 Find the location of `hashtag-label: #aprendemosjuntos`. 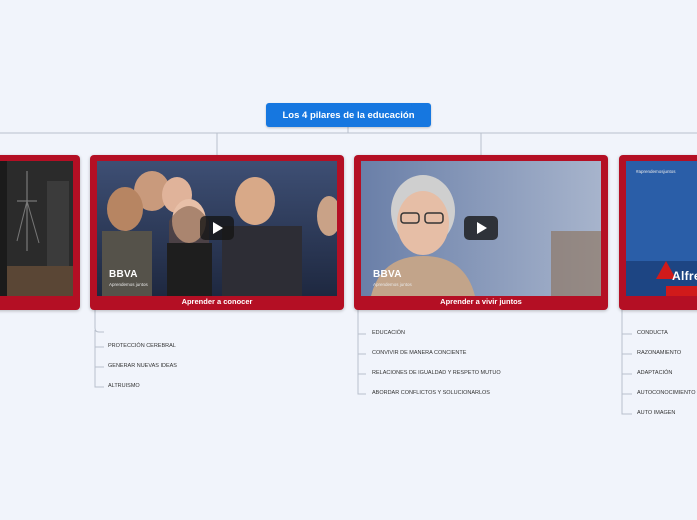

hashtag-label: #aprendemosjuntos is located at coordinates (656, 171).